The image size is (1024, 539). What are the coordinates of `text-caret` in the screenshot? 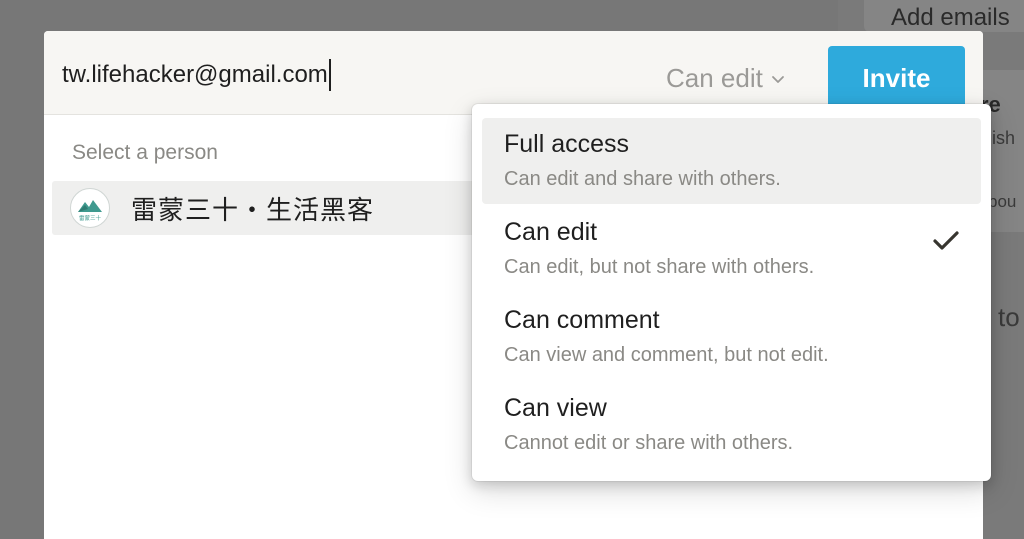 It's located at (329, 75).